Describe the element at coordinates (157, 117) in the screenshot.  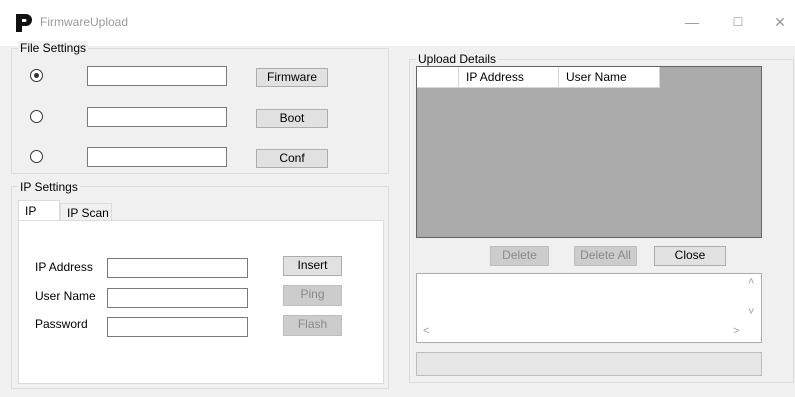
I see `boot-path-input` at that location.